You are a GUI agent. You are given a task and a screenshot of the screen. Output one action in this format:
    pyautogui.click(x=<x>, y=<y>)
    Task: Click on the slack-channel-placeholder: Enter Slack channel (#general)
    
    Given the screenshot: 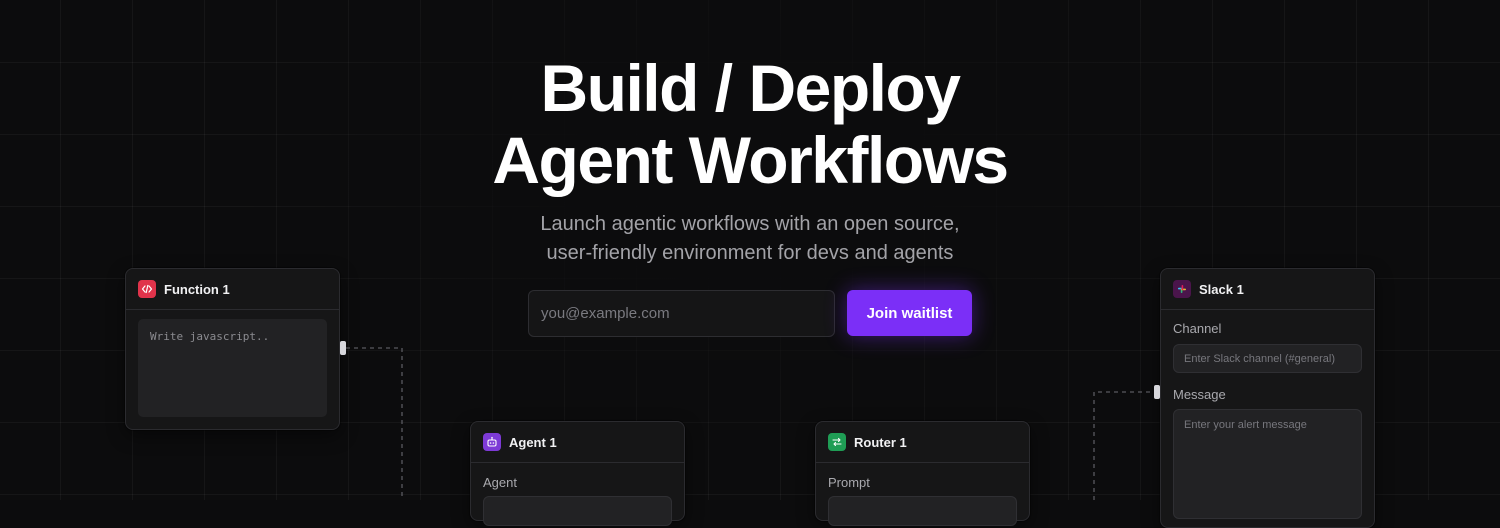 What is the action you would take?
    pyautogui.click(x=1260, y=358)
    